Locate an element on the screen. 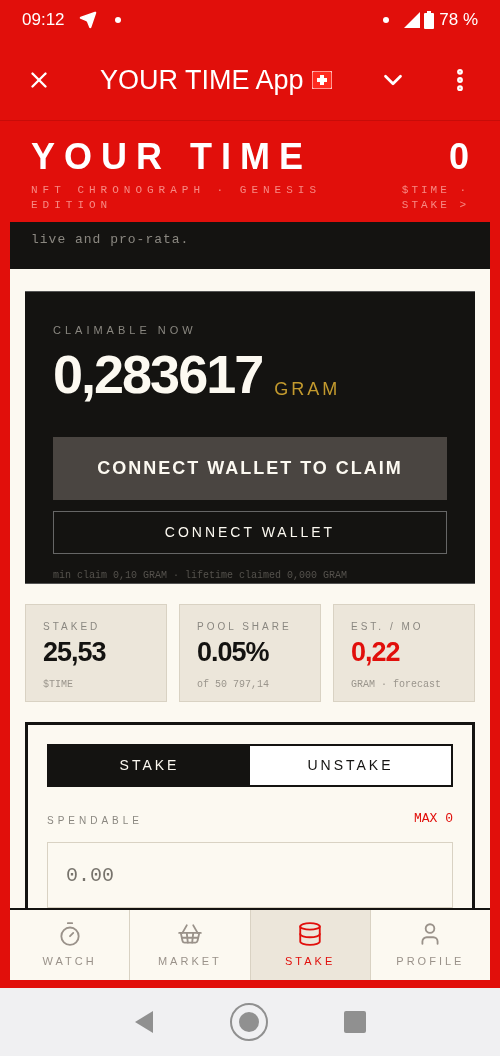  connect-wallet-button: CONNECT WALLET is located at coordinates (250, 532).